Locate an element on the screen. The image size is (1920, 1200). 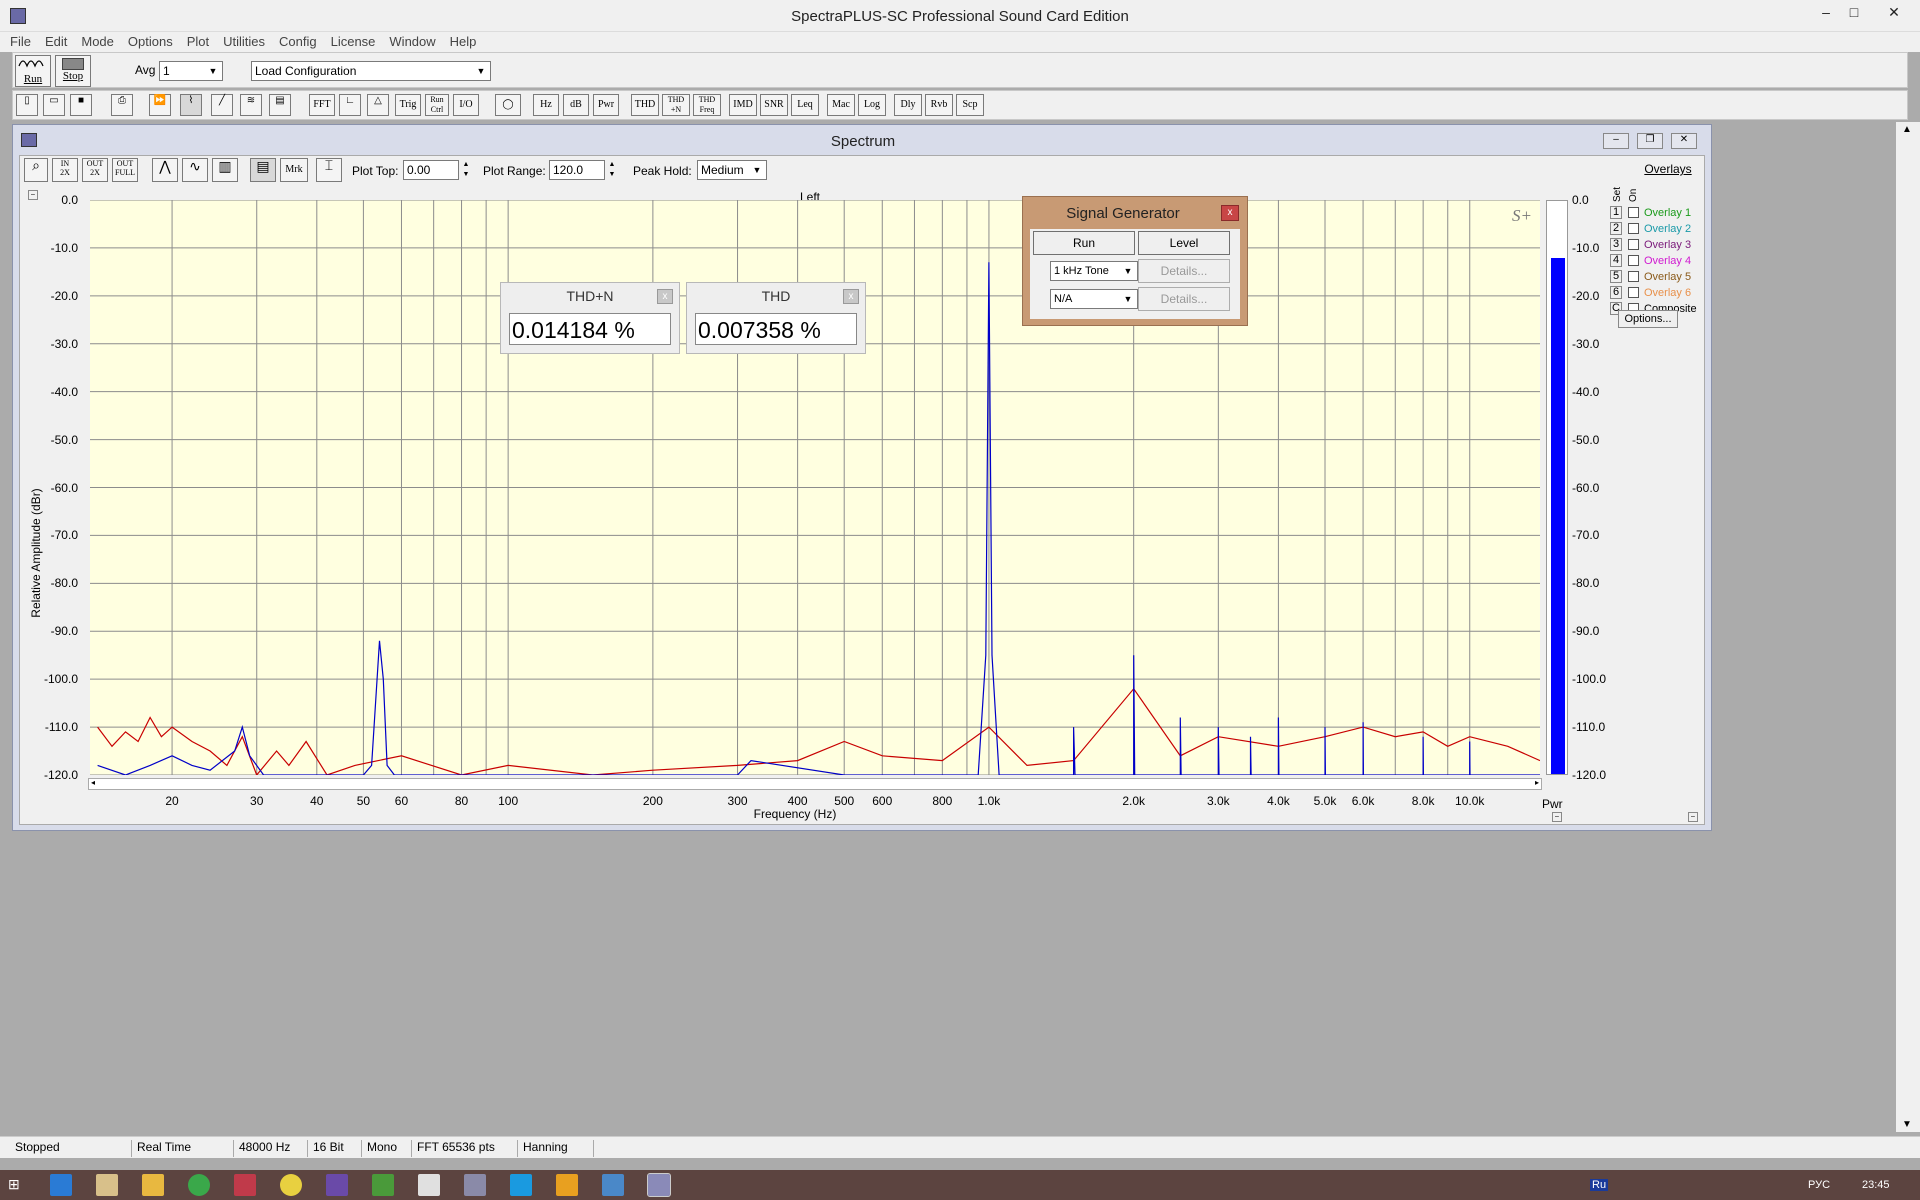
peak-icon: ⋀ is located at coordinates (165, 170).